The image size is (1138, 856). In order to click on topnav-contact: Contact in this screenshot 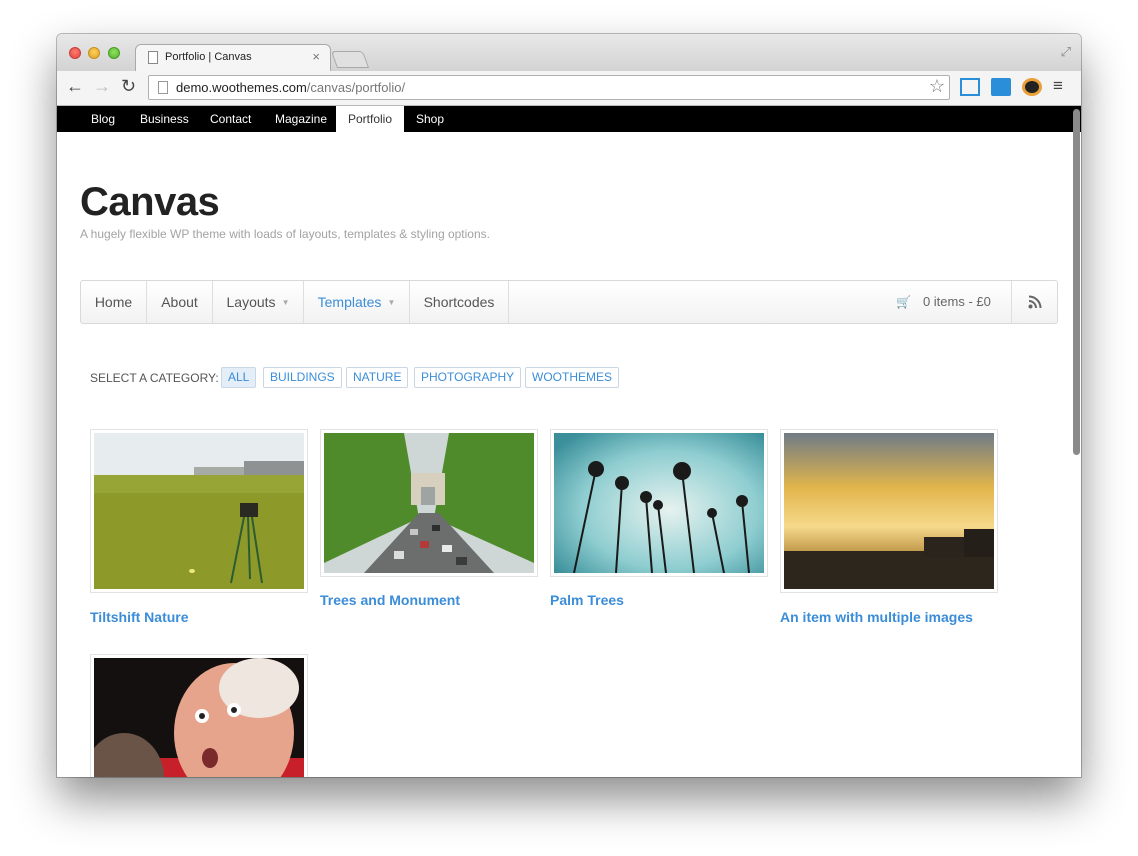, I will do `click(230, 119)`.